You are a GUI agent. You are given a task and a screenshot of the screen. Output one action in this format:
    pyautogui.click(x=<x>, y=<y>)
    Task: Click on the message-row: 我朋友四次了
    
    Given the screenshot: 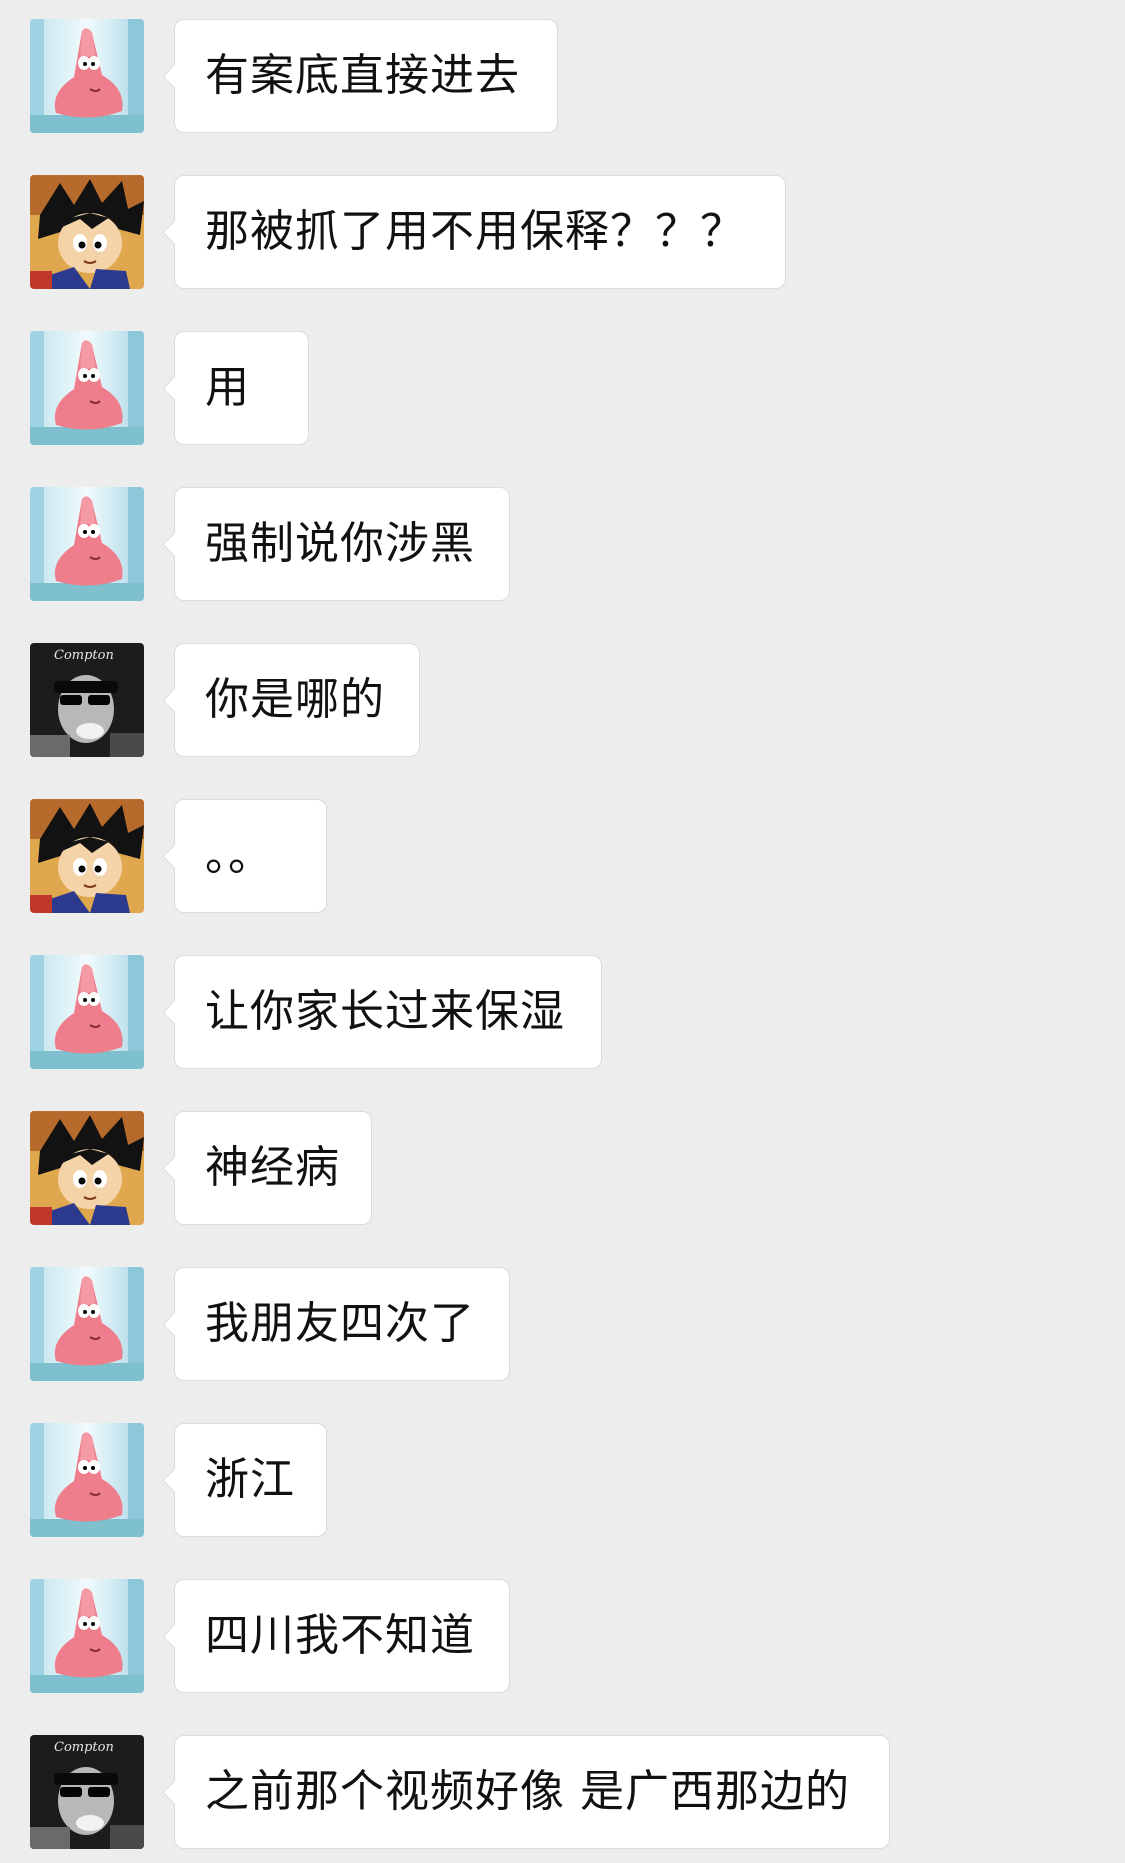 What is the action you would take?
    pyautogui.click(x=562, y=1324)
    